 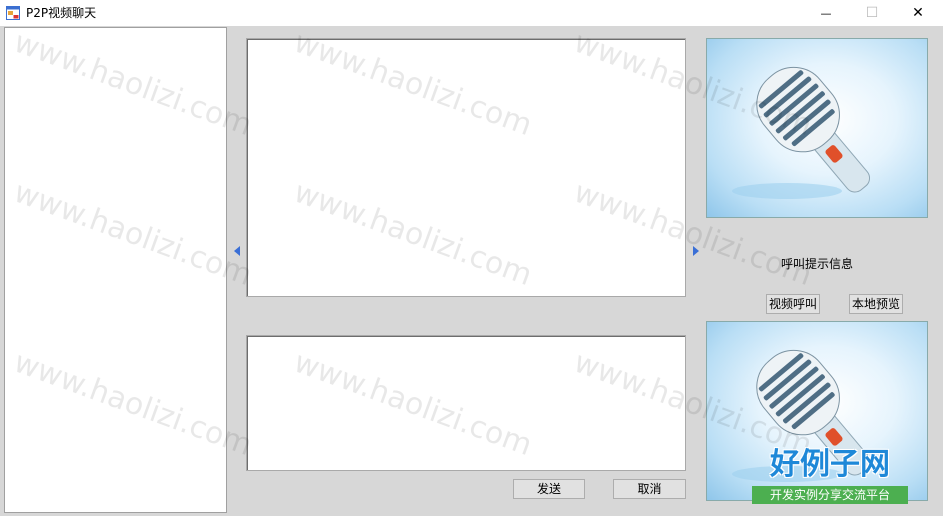 What do you see at coordinates (696, 251) in the screenshot?
I see `collapse-right-arrow-icon` at bounding box center [696, 251].